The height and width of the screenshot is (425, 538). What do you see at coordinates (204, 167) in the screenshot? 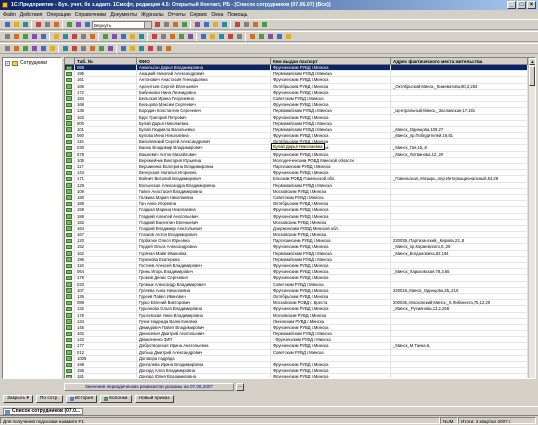
I see `cell-name: Вершинина Екатерина Владимировна` at bounding box center [204, 167].